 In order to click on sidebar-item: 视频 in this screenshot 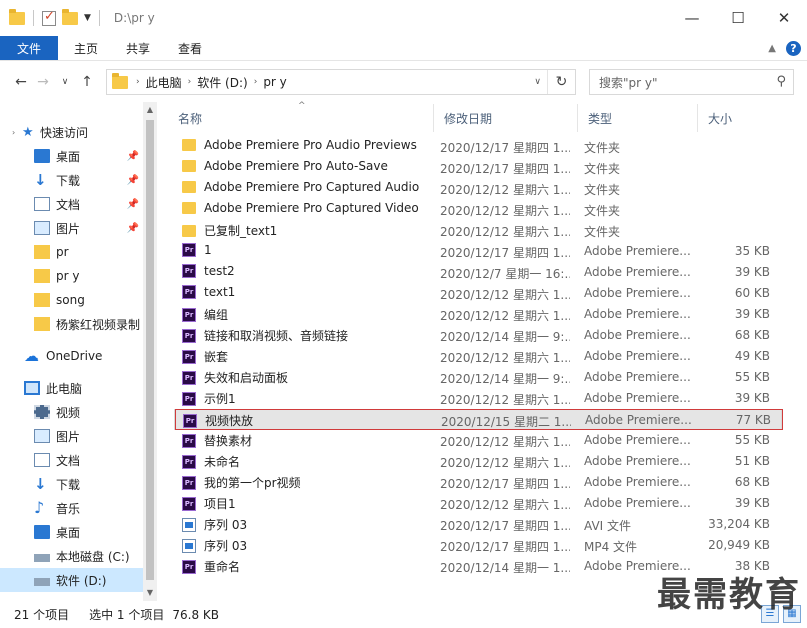, I will do `click(71, 412)`.